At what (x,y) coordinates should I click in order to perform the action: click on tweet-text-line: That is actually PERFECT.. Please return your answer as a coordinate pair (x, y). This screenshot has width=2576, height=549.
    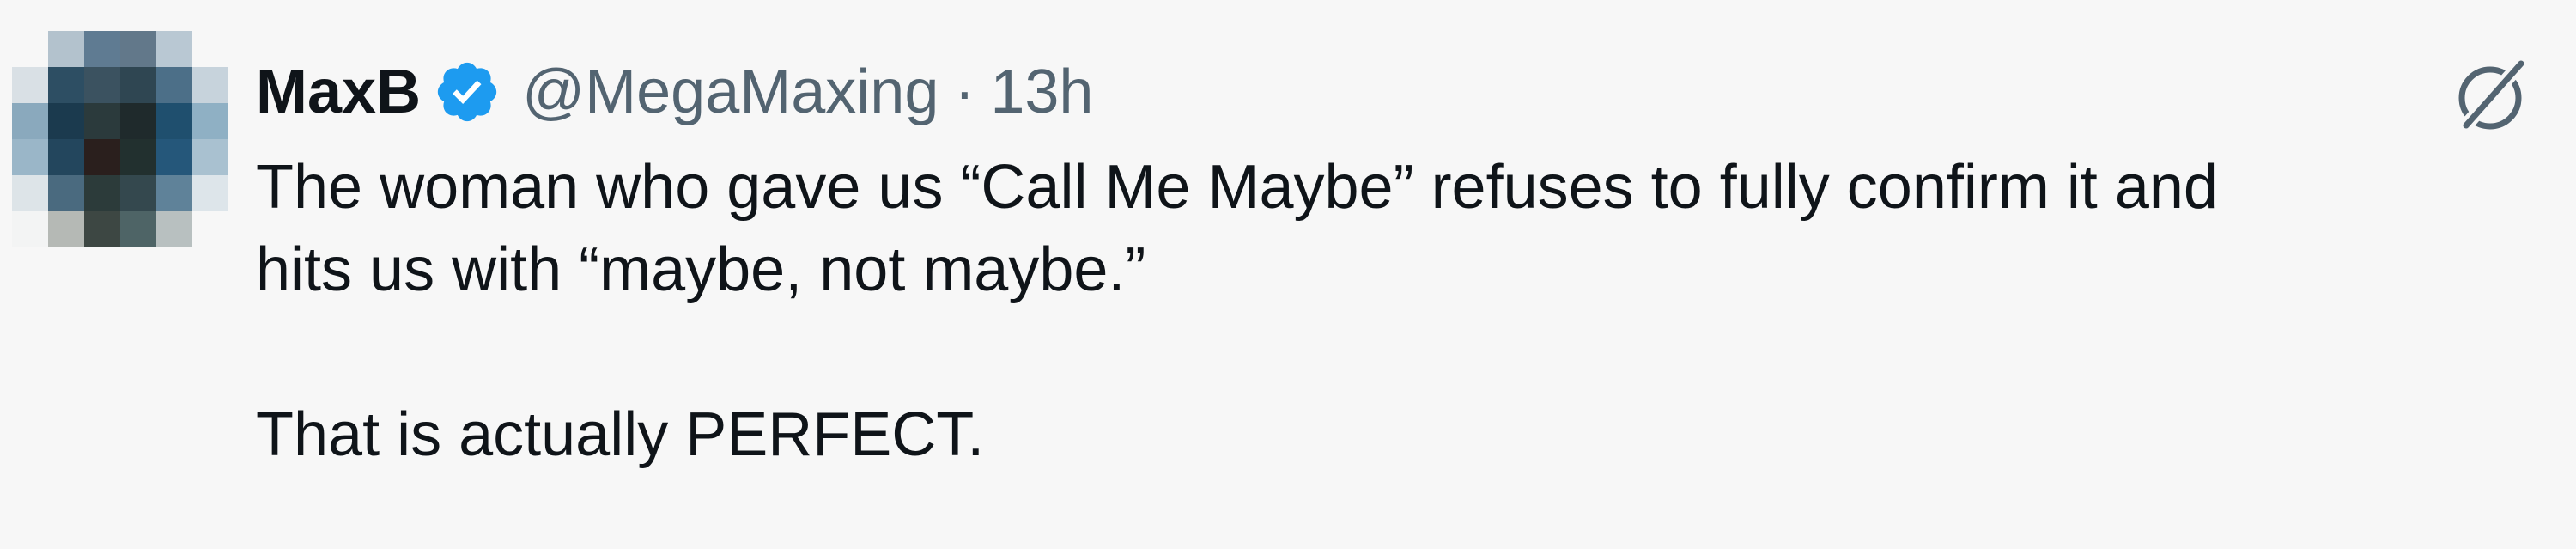
    Looking at the image, I should click on (620, 434).